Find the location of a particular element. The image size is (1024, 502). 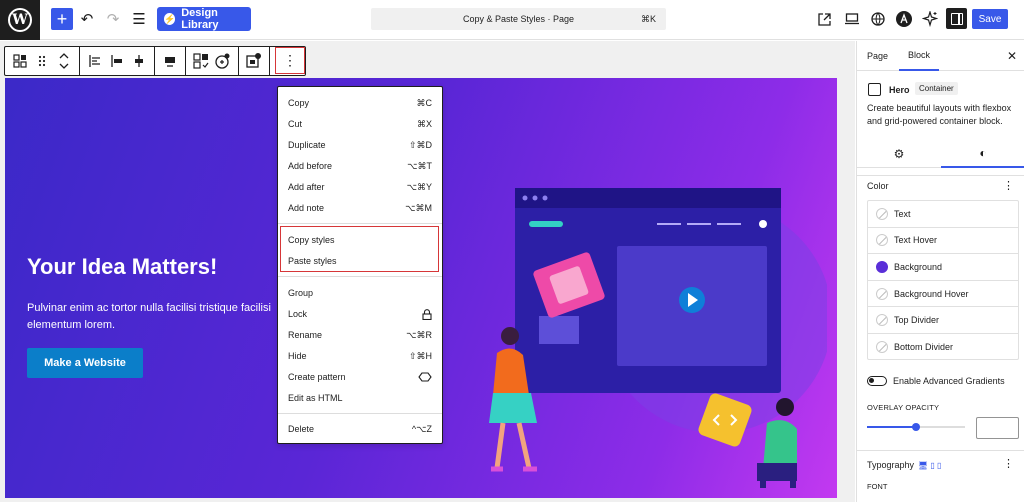

align-center-icon is located at coordinates (139, 61).